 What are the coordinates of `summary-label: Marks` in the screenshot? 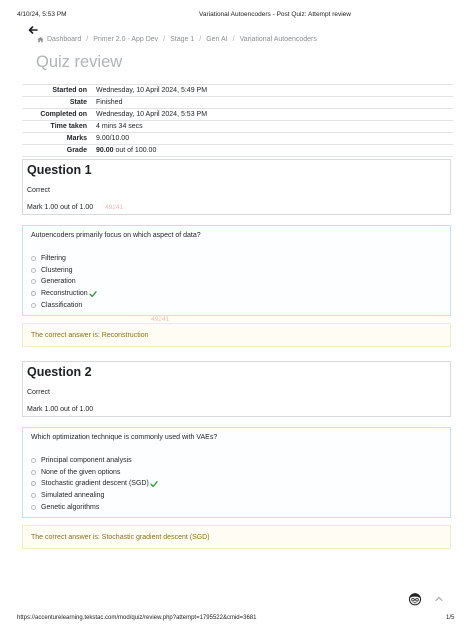 It's located at (57, 138).